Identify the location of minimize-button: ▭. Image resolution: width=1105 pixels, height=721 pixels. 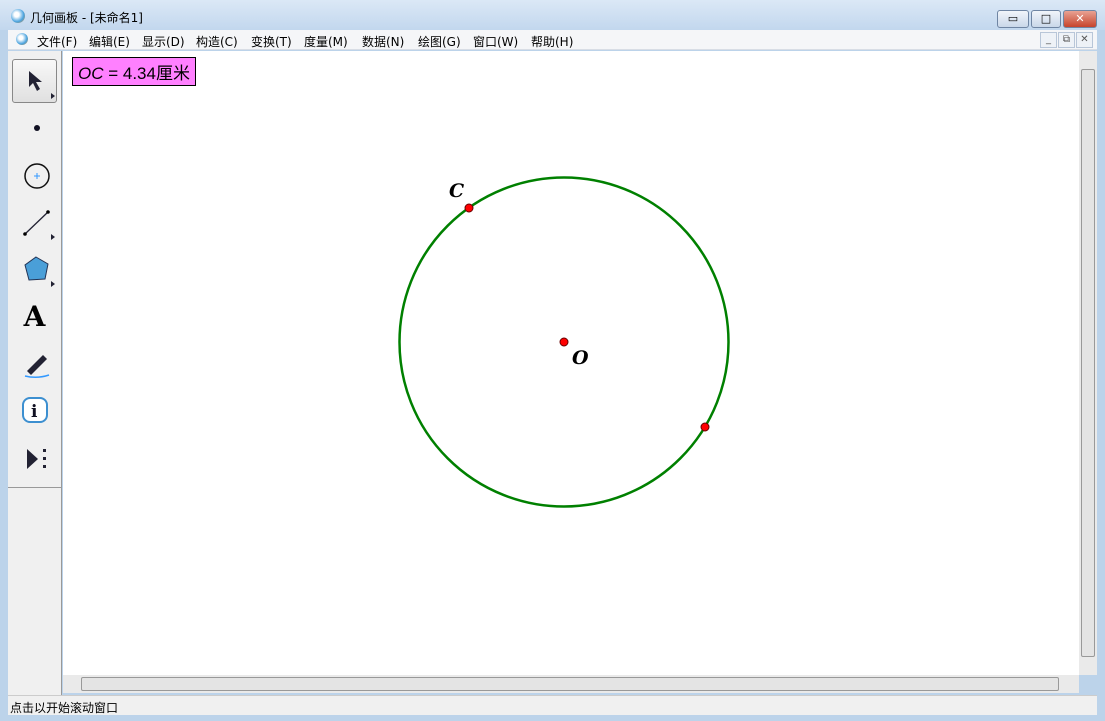
(1013, 19).